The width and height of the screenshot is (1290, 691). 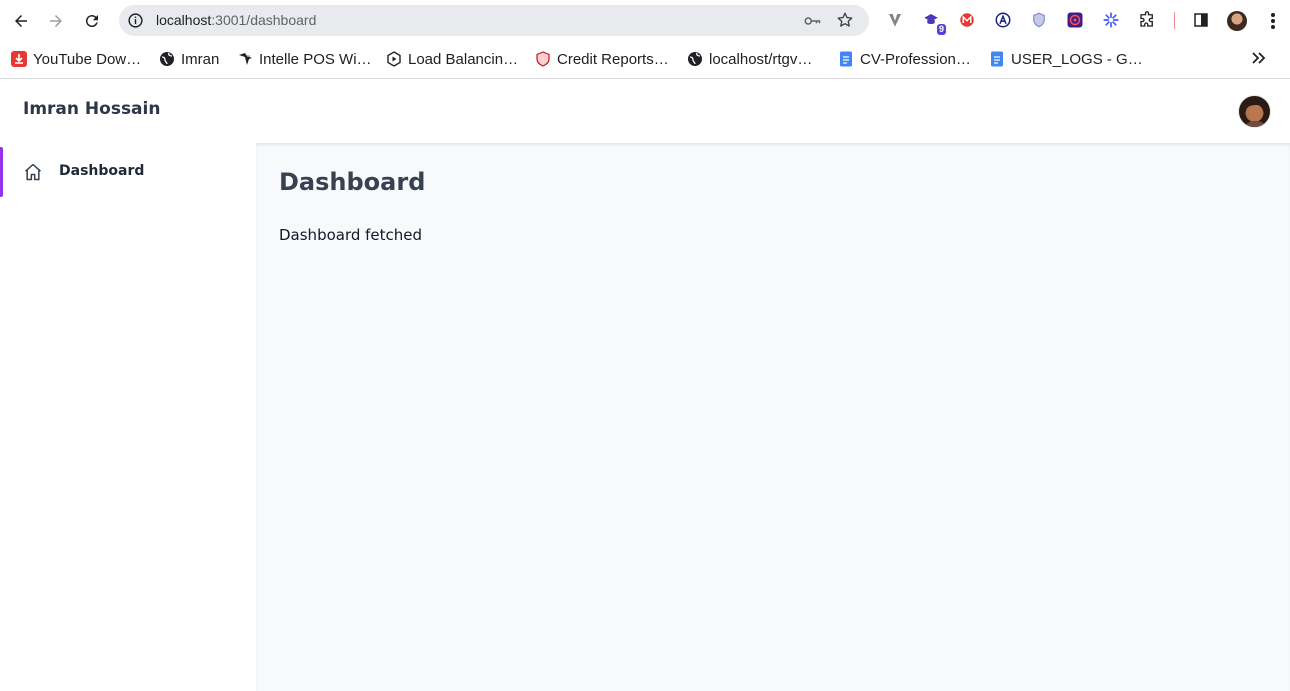 I want to click on puzzle-icon, so click(x=1147, y=20).